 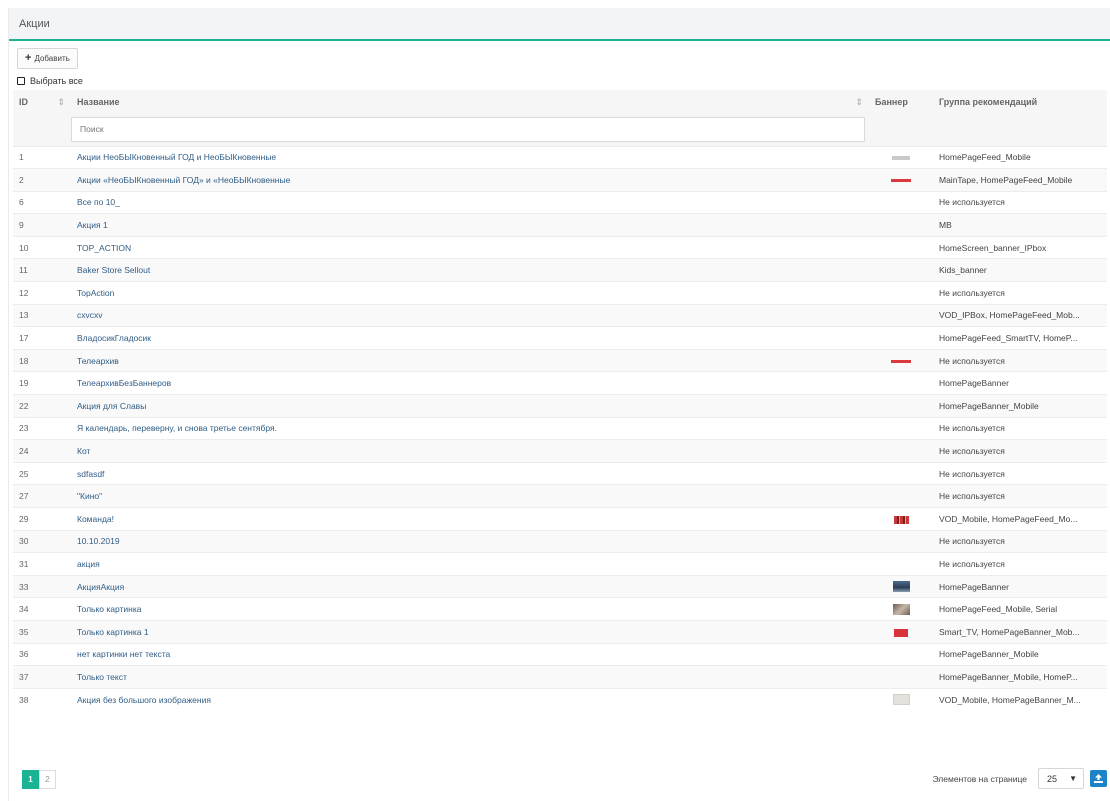 What do you see at coordinates (42, 101) in the screenshot?
I see `column-header-id: ID ⇕` at bounding box center [42, 101].